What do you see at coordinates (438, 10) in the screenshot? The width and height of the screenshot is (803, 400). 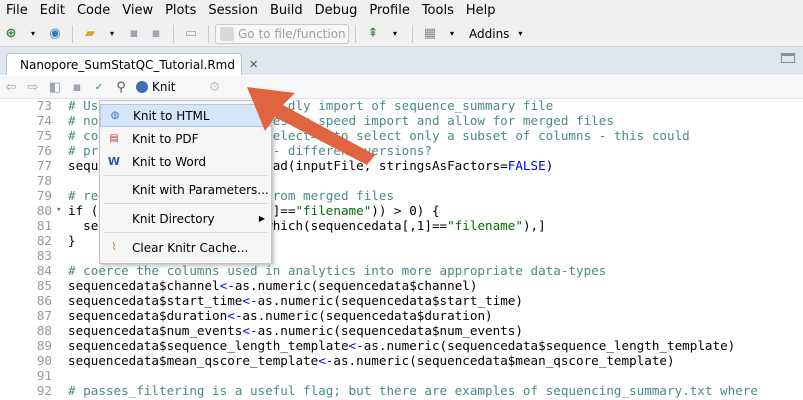 I see `menu-tools: Tools` at bounding box center [438, 10].